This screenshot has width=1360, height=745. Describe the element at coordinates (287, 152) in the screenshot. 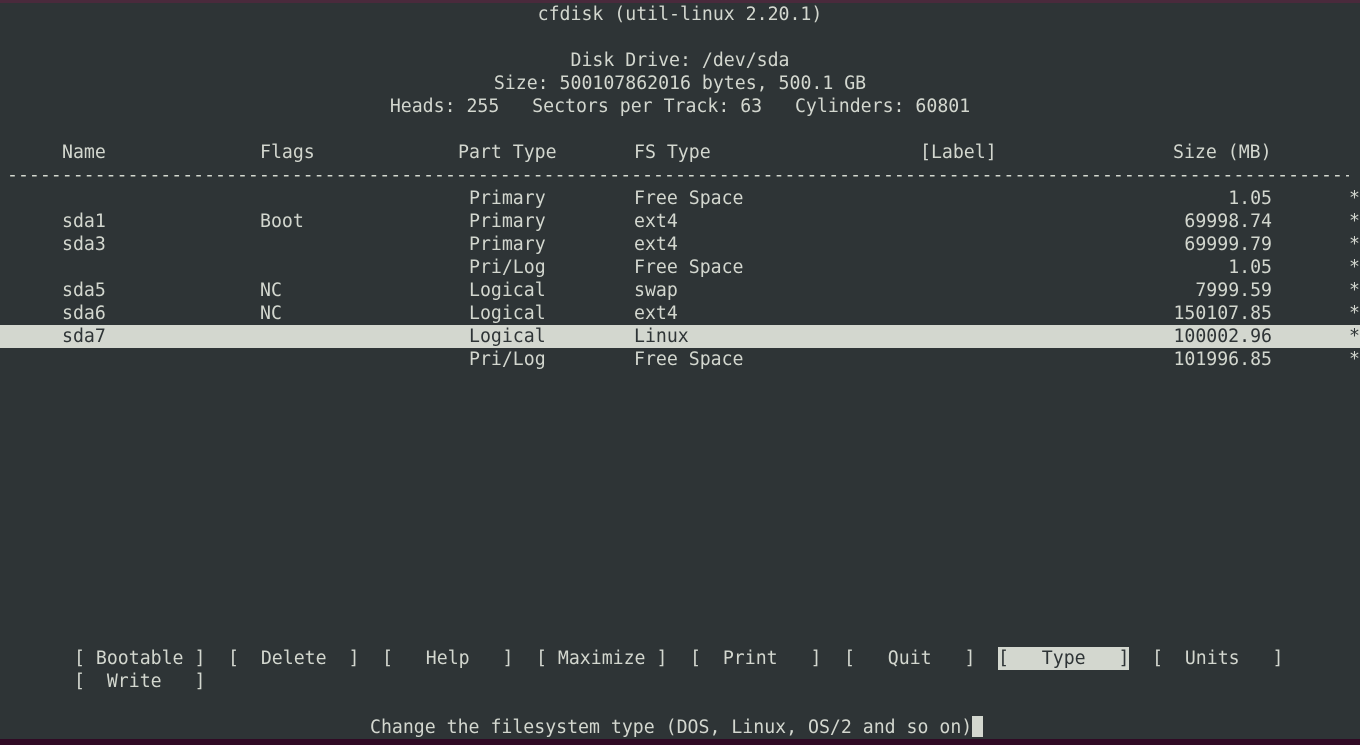

I see `header-flags: Flags` at that location.